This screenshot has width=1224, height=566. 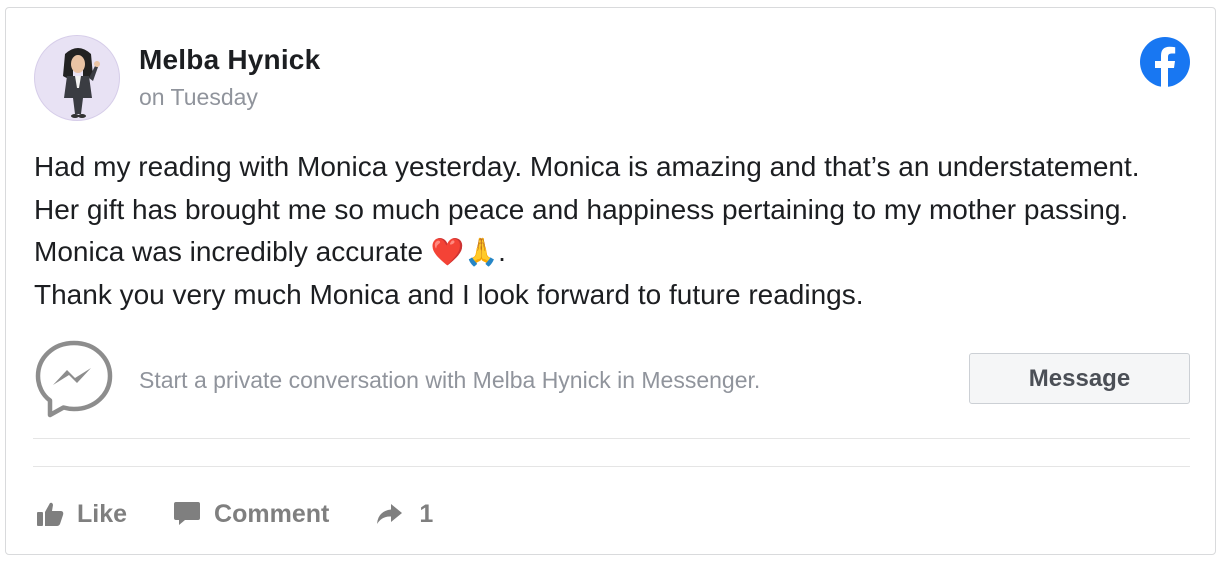 I want to click on thumbs-up-icon, so click(x=50, y=514).